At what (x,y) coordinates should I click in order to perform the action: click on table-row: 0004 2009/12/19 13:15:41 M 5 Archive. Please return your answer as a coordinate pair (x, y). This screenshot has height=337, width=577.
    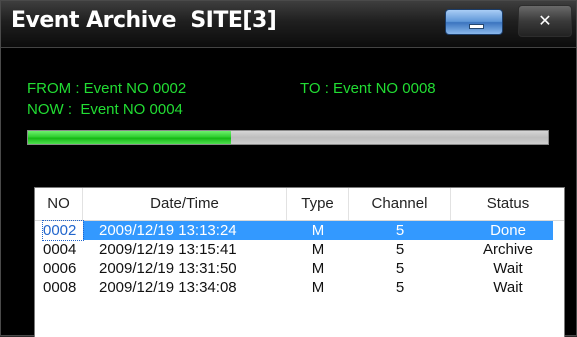
    Looking at the image, I should click on (299, 249).